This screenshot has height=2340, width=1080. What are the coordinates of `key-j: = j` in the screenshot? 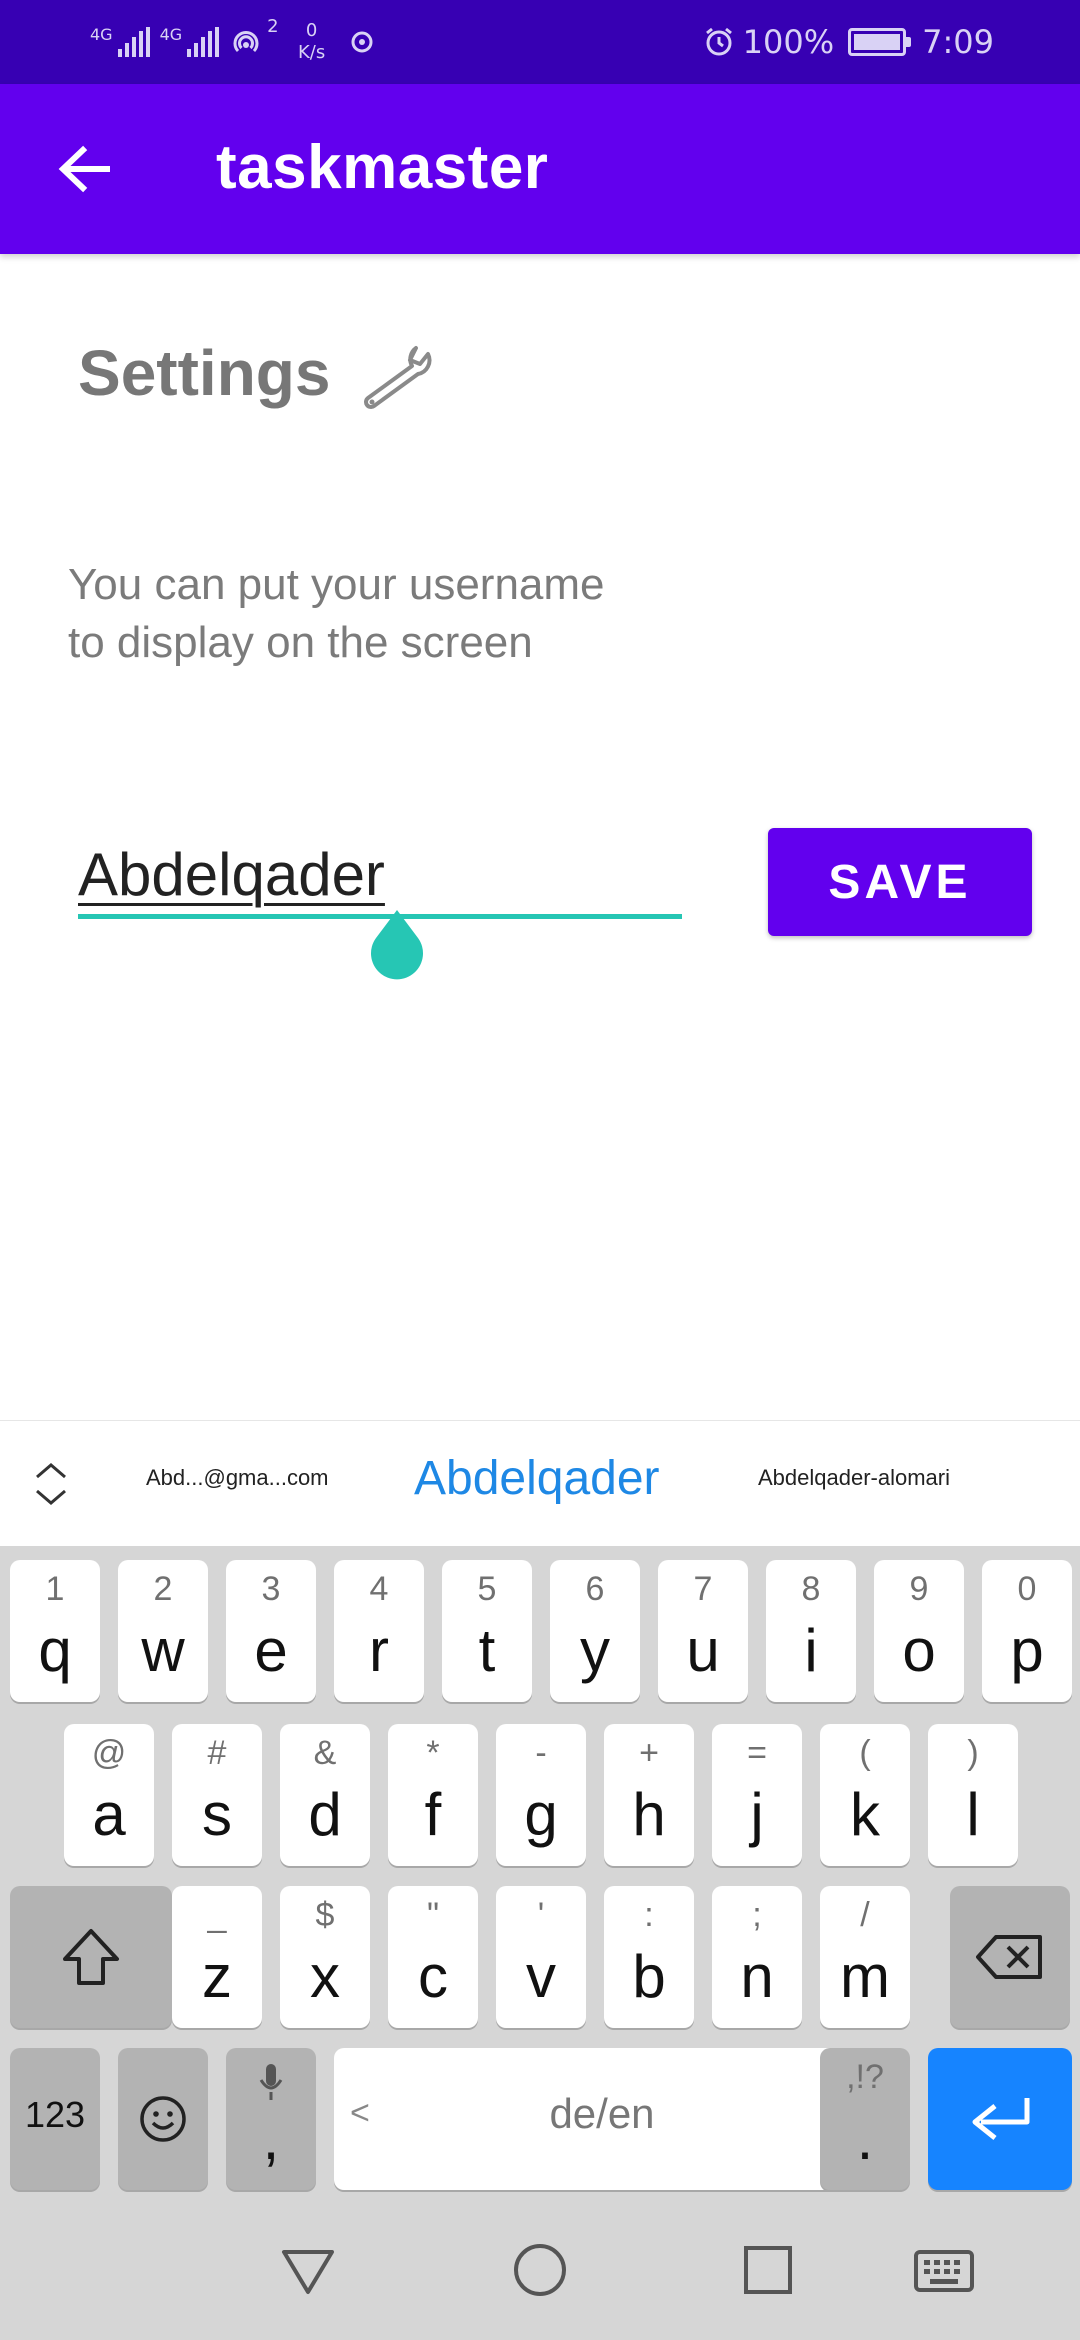 It's located at (757, 1795).